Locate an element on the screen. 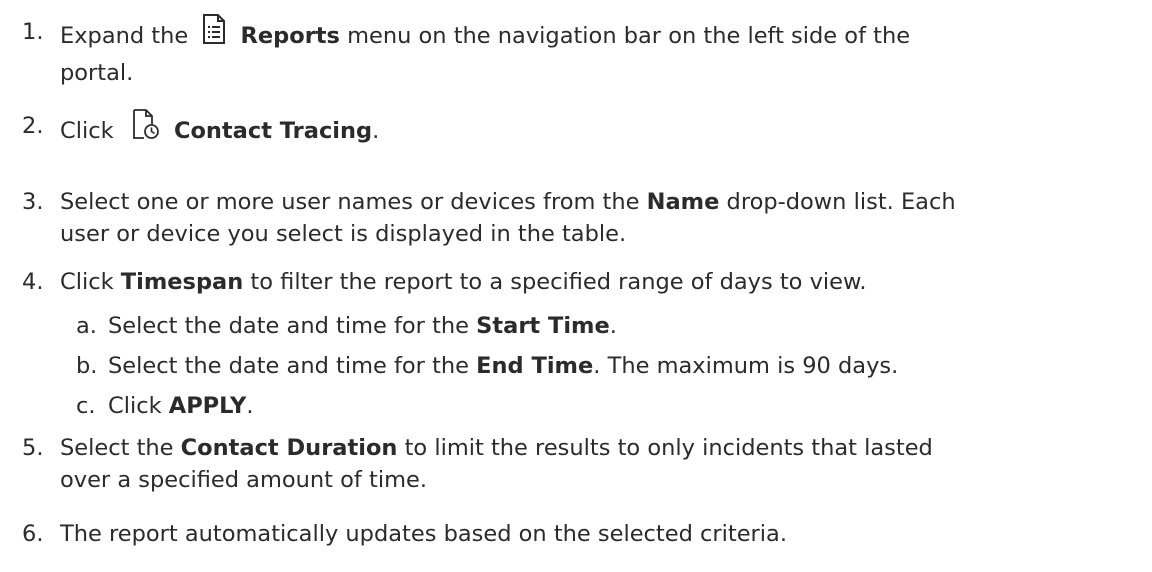 This screenshot has width=1152, height=572. step-text-continued: over a specified amount of time. is located at coordinates (243, 480).